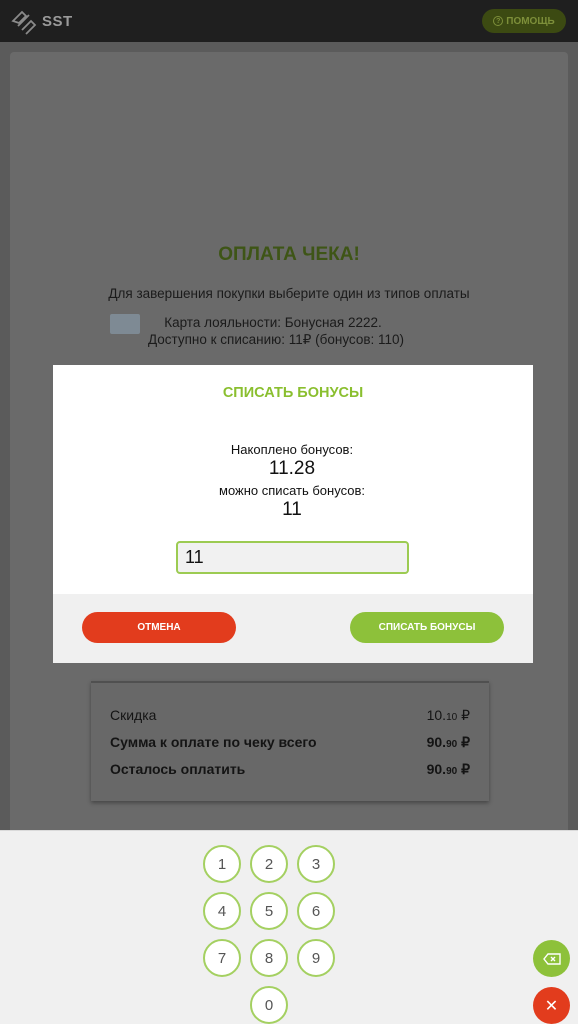 The width and height of the screenshot is (578, 1024). I want to click on key-2: 2, so click(269, 864).